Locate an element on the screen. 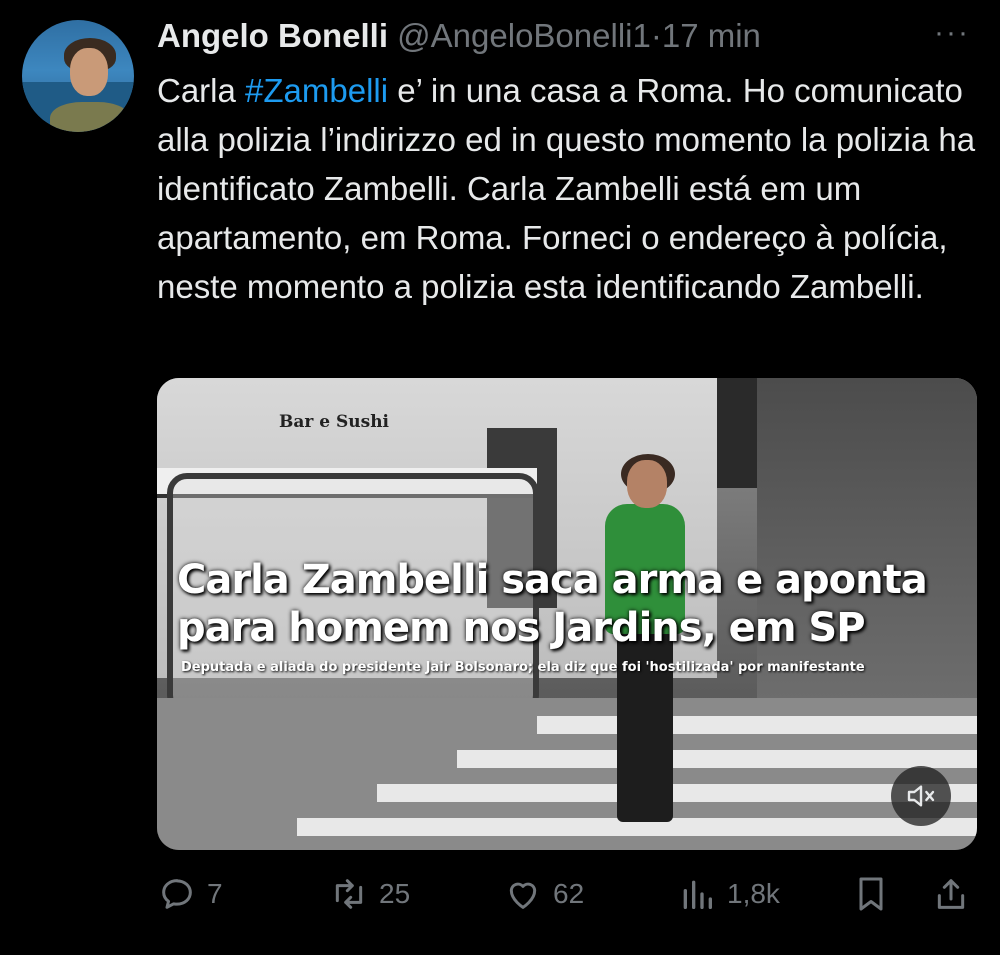  mute-button is located at coordinates (921, 796).